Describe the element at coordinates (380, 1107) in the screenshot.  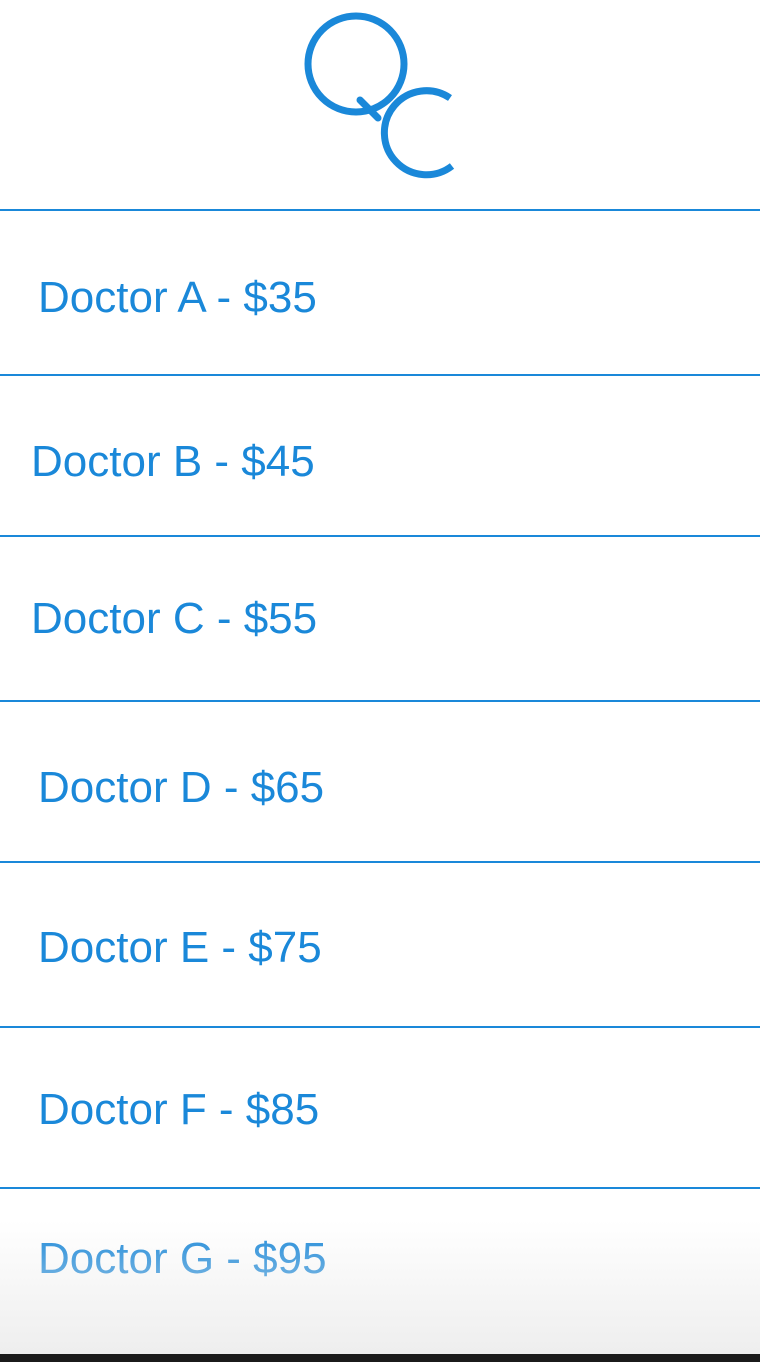
I see `doctor-row-f: Doctor F - $85` at that location.